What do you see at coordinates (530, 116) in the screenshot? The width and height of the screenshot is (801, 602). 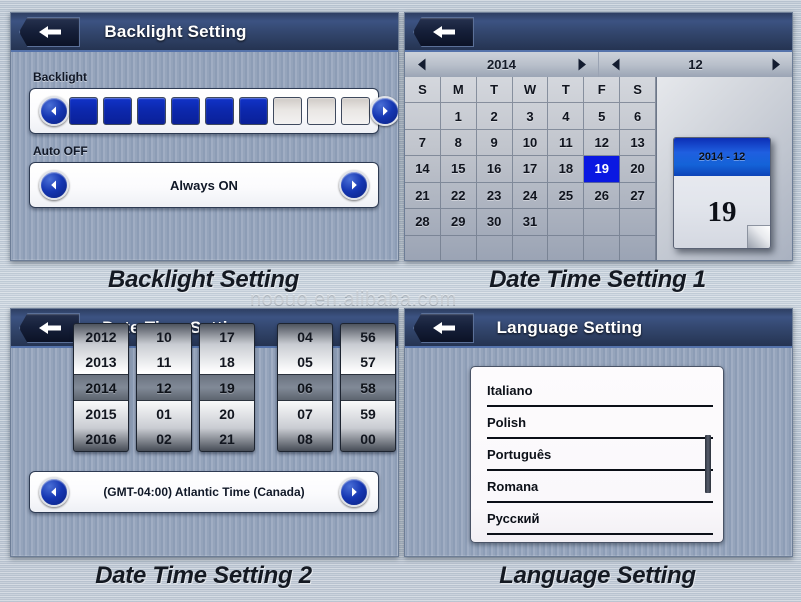 I see `calendar-day-cell: 3` at bounding box center [530, 116].